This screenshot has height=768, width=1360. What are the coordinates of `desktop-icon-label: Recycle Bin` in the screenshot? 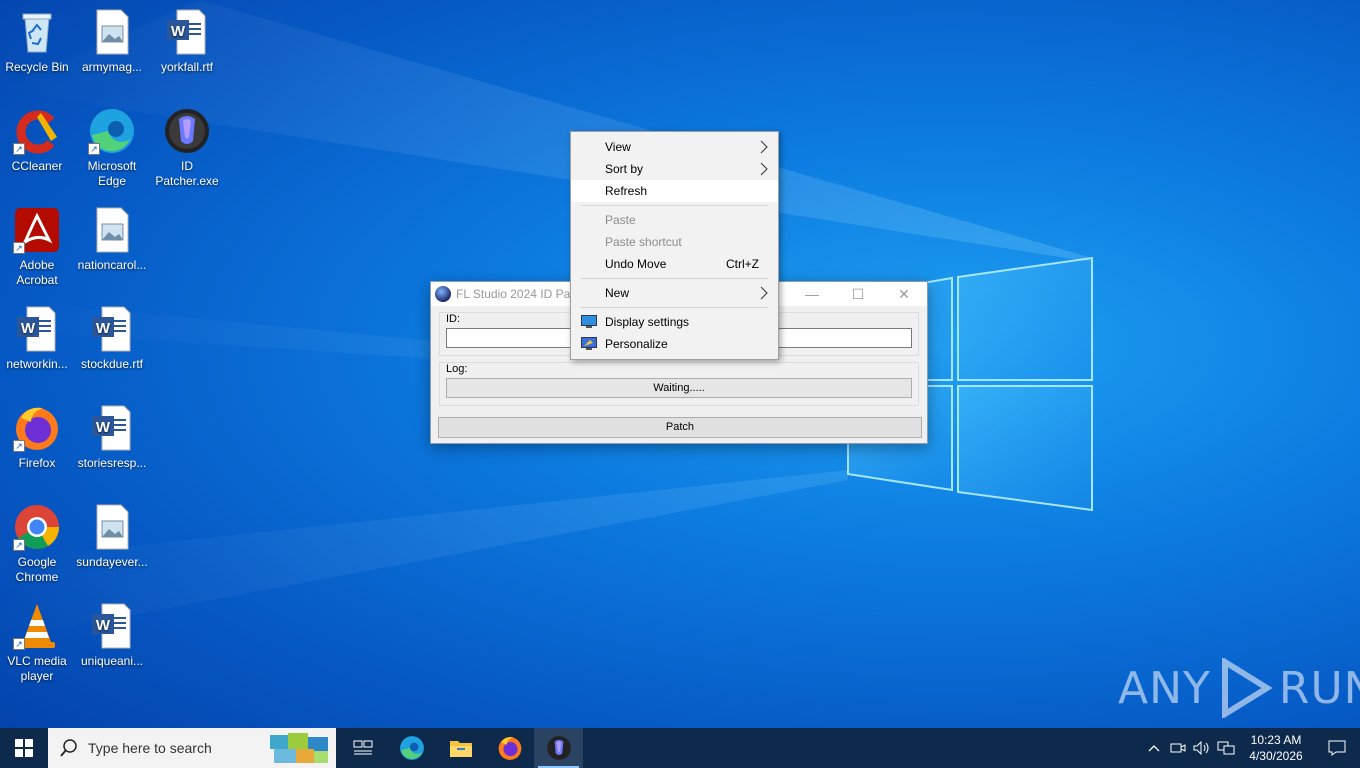 It's located at (37, 67).